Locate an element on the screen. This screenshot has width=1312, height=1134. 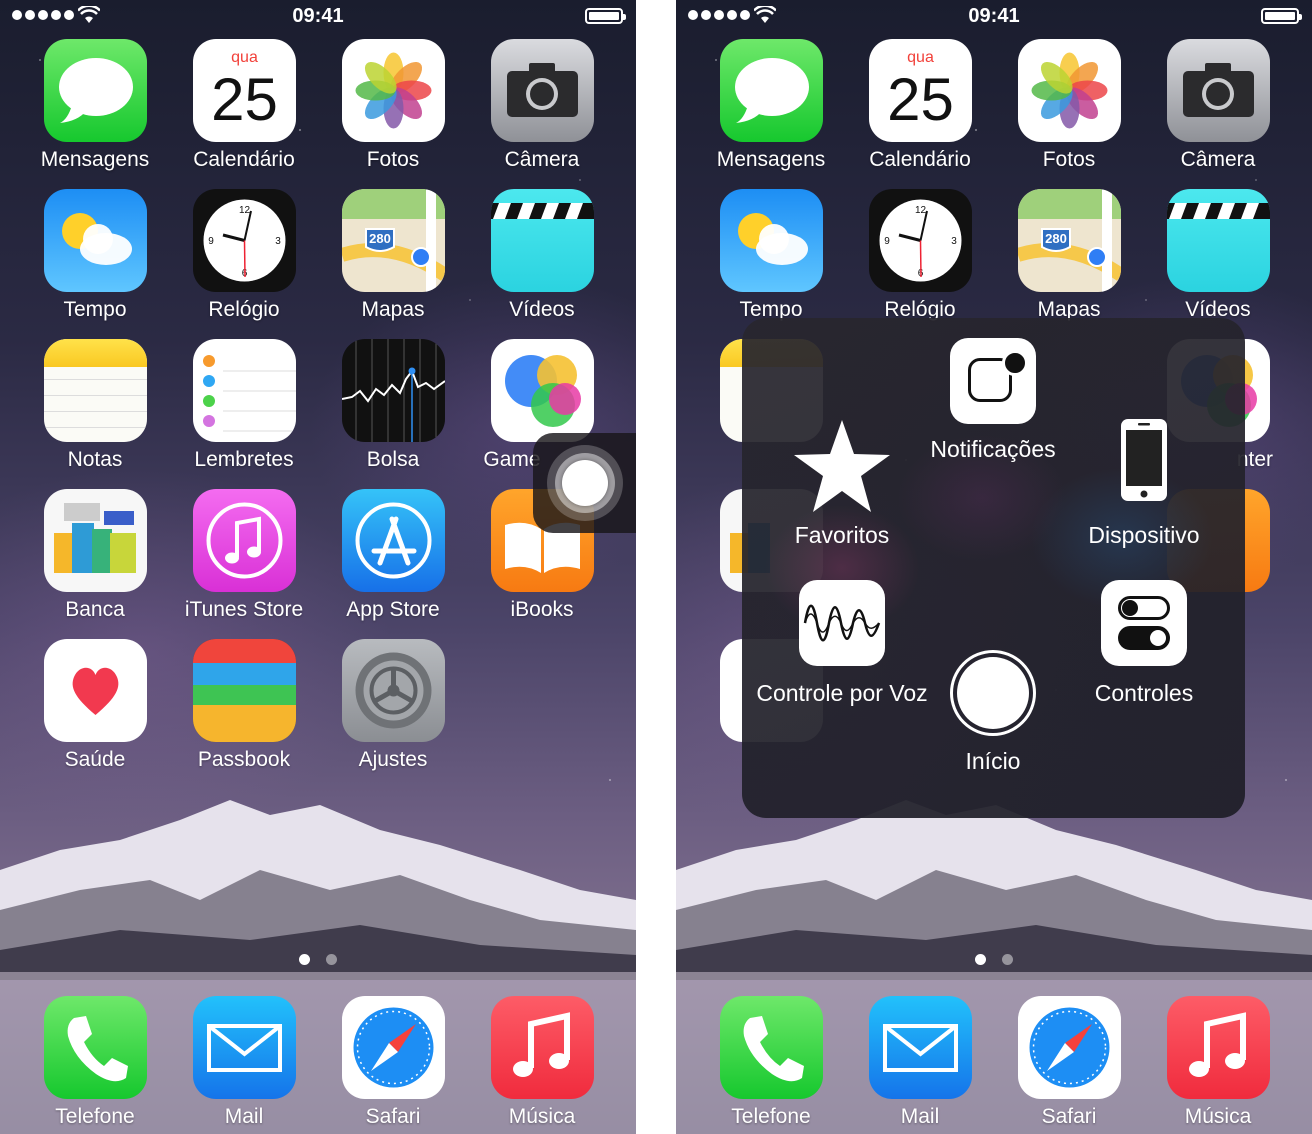
itunes-store-icon is located at coordinates (244, 540).